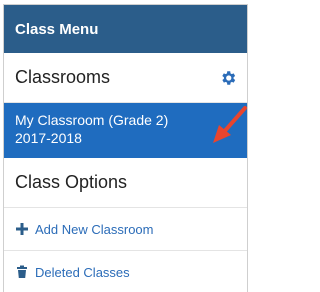 This screenshot has height=292, width=320. Describe the element at coordinates (125, 78) in the screenshot. I see `classrooms-header: Classrooms` at that location.